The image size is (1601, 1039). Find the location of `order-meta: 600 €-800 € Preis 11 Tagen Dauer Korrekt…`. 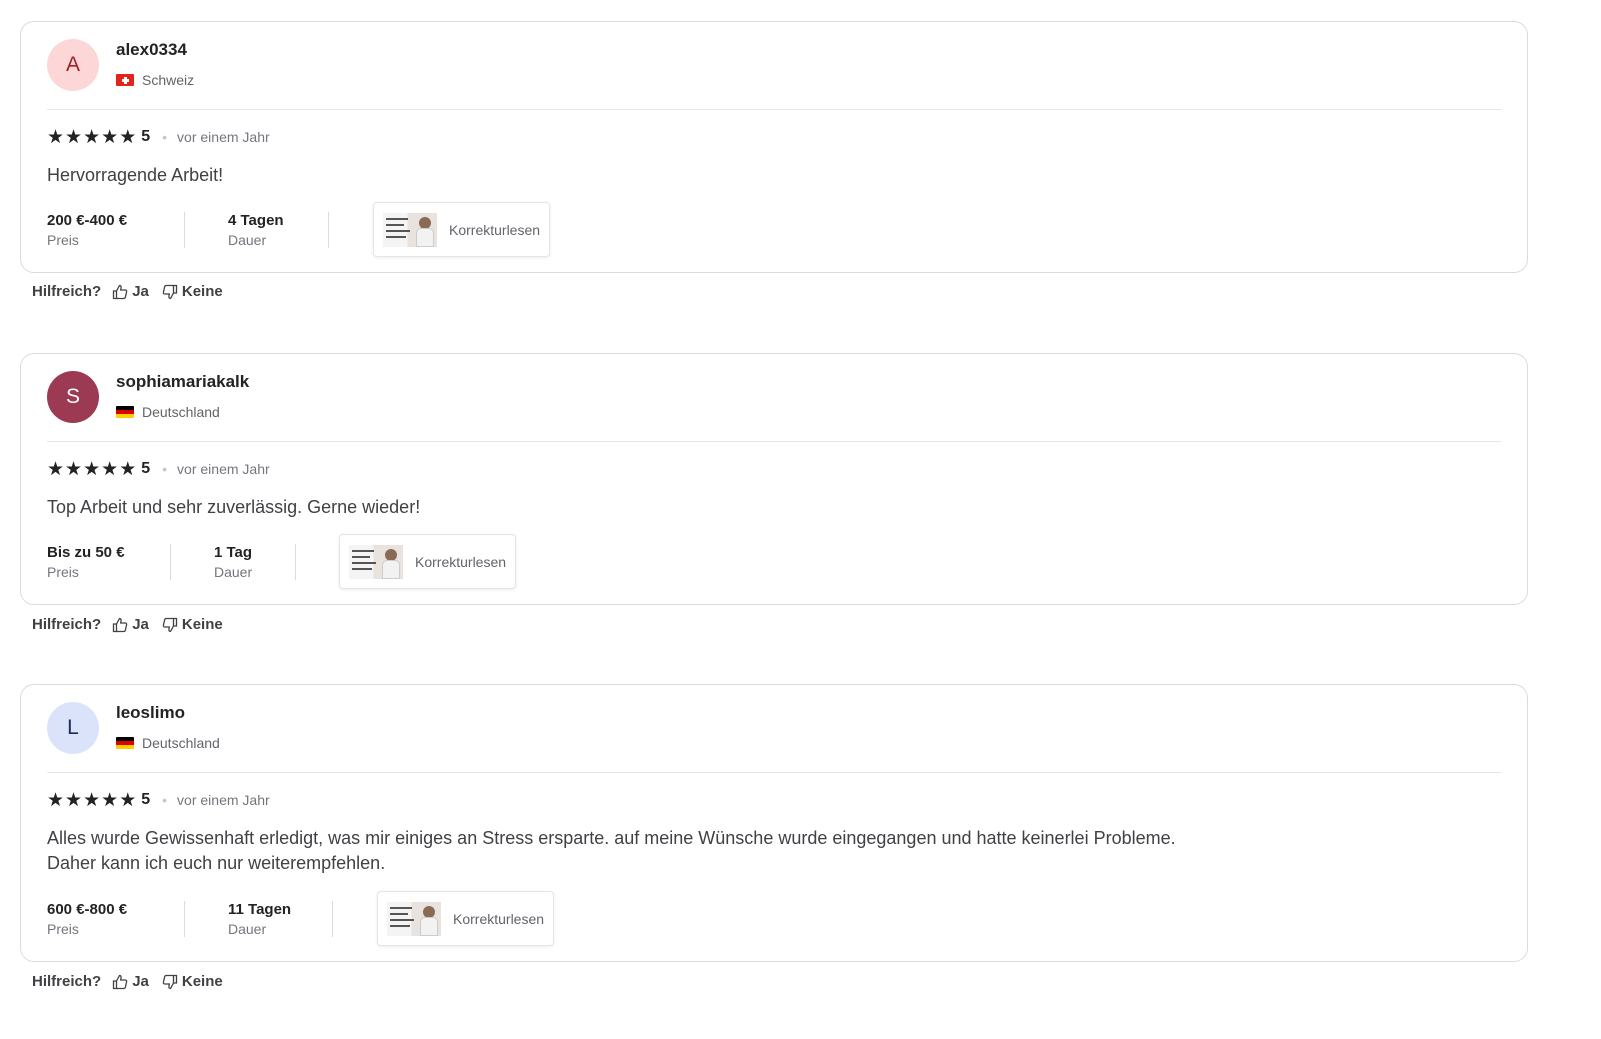

order-meta: 600 €-800 € Preis 11 Tagen Dauer Korrekt… is located at coordinates (301, 918).